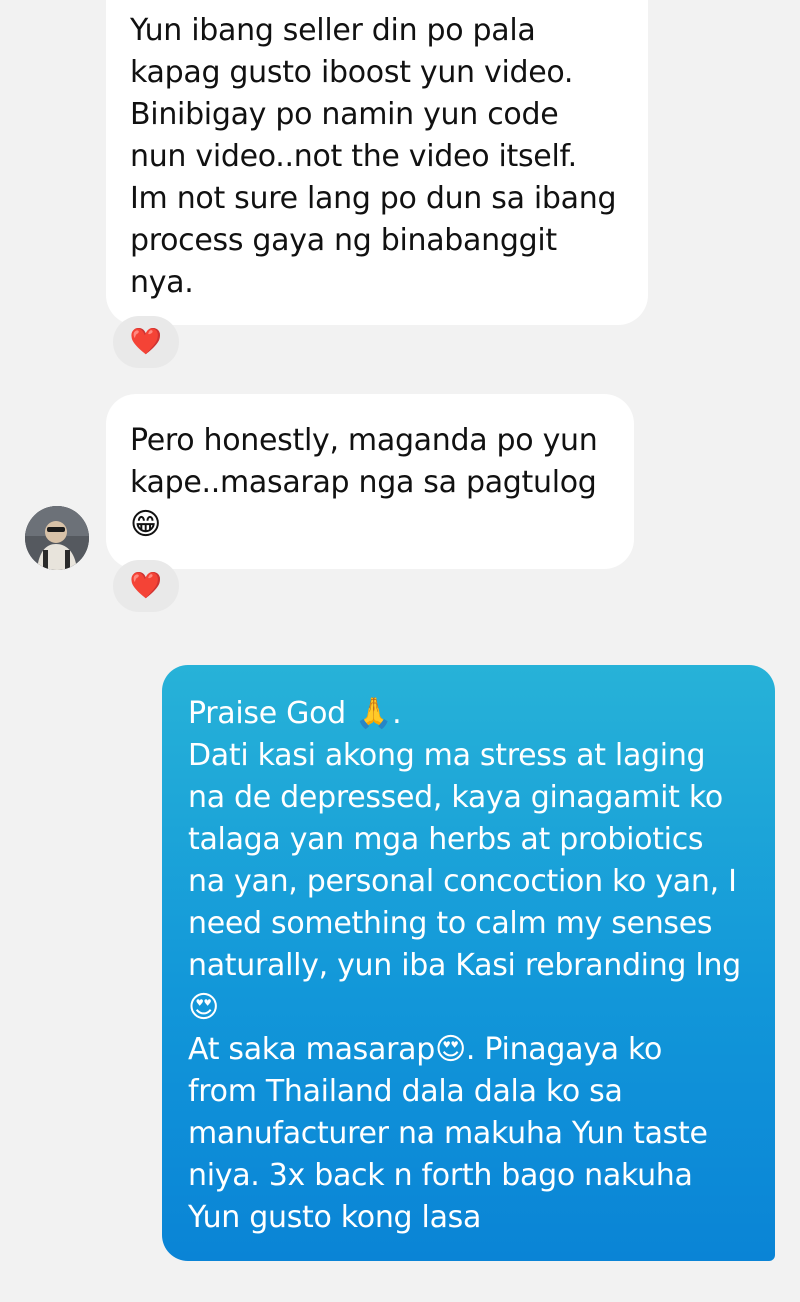 This screenshot has height=1302, width=800. Describe the element at coordinates (353, 156) in the screenshot. I see `message-line: nun video..not the video itself.` at that location.